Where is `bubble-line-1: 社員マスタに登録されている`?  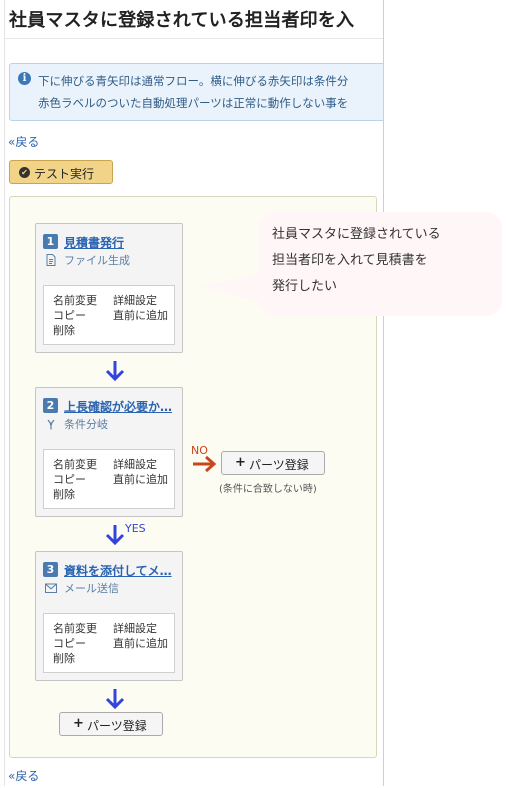
bubble-line-1: 社員マスタに登録されている is located at coordinates (356, 234).